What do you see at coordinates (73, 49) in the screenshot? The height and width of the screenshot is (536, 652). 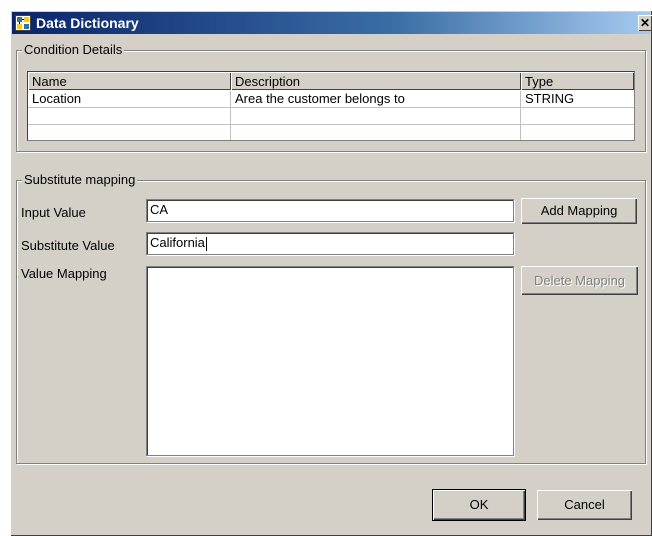 I see `condition-details-title: Condition Details` at bounding box center [73, 49].